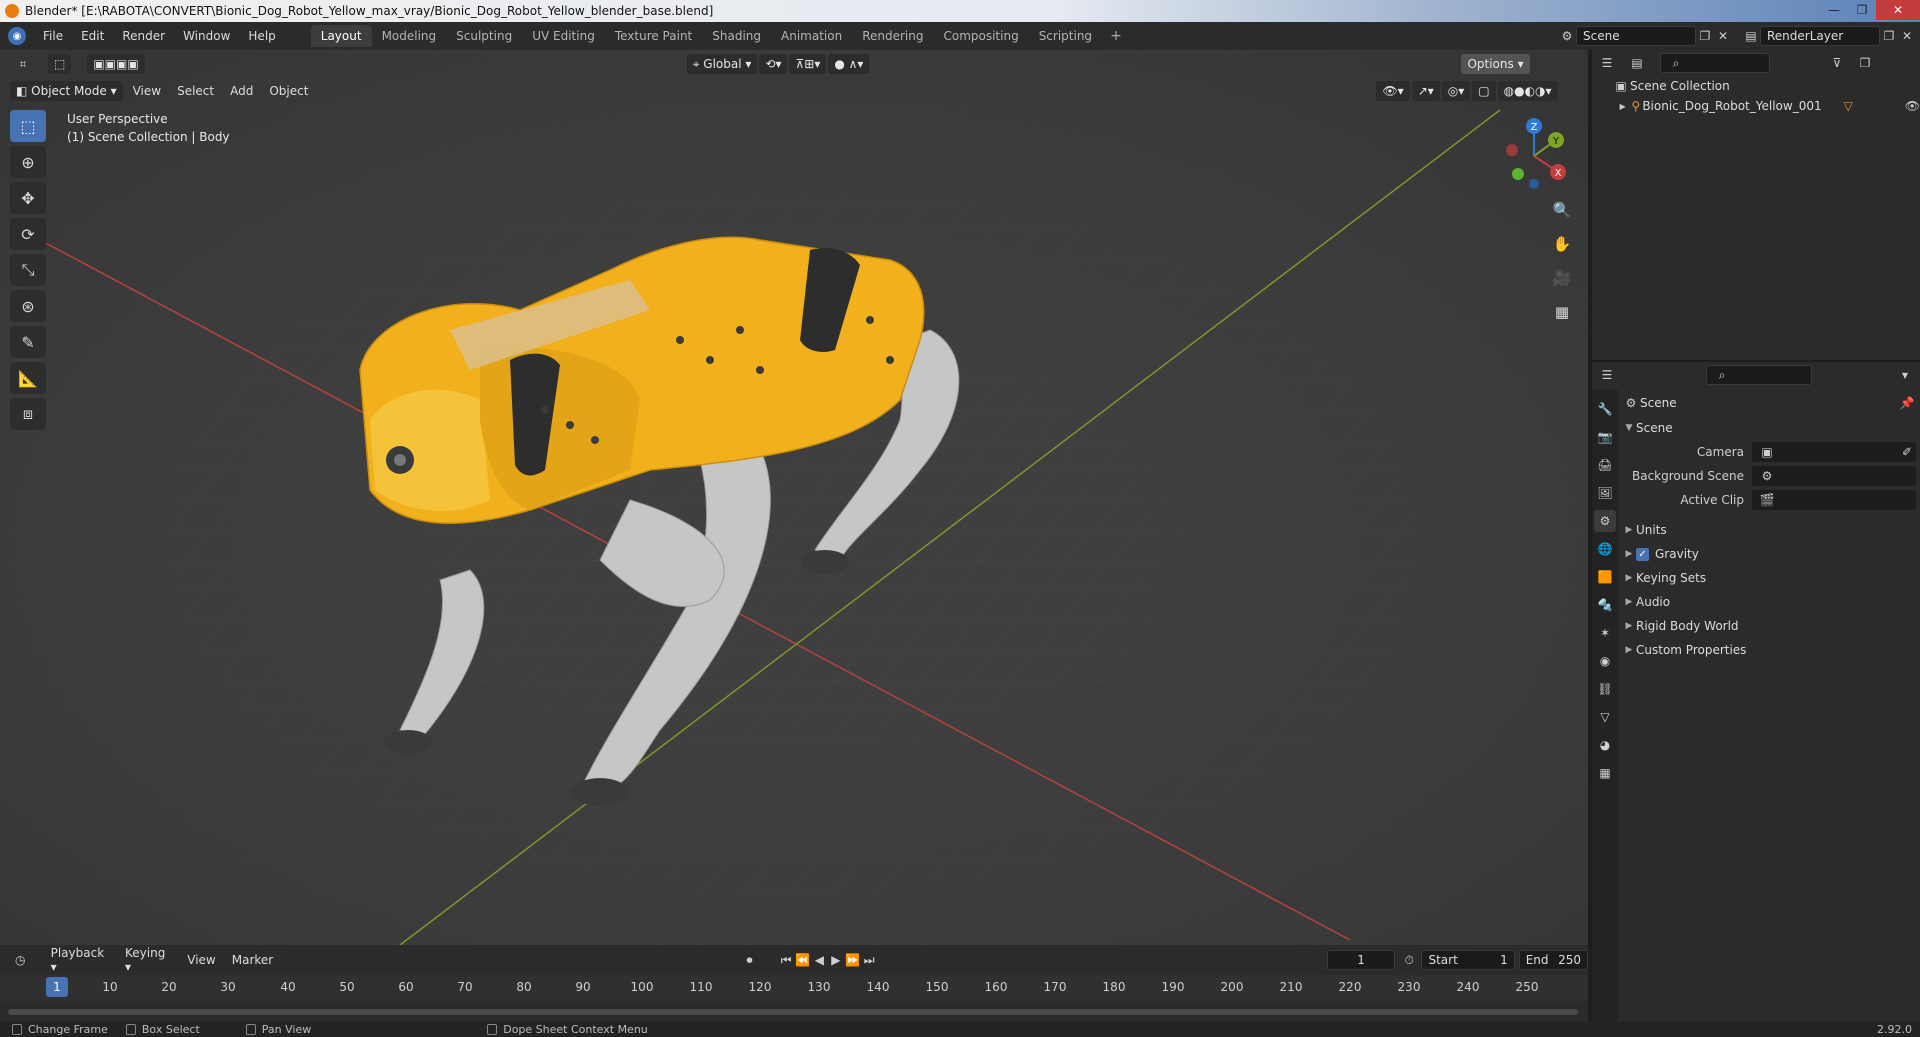 Image resolution: width=1920 pixels, height=1037 pixels. What do you see at coordinates (80, 960) in the screenshot?
I see `timeline-menu-playback: Playback ▾` at bounding box center [80, 960].